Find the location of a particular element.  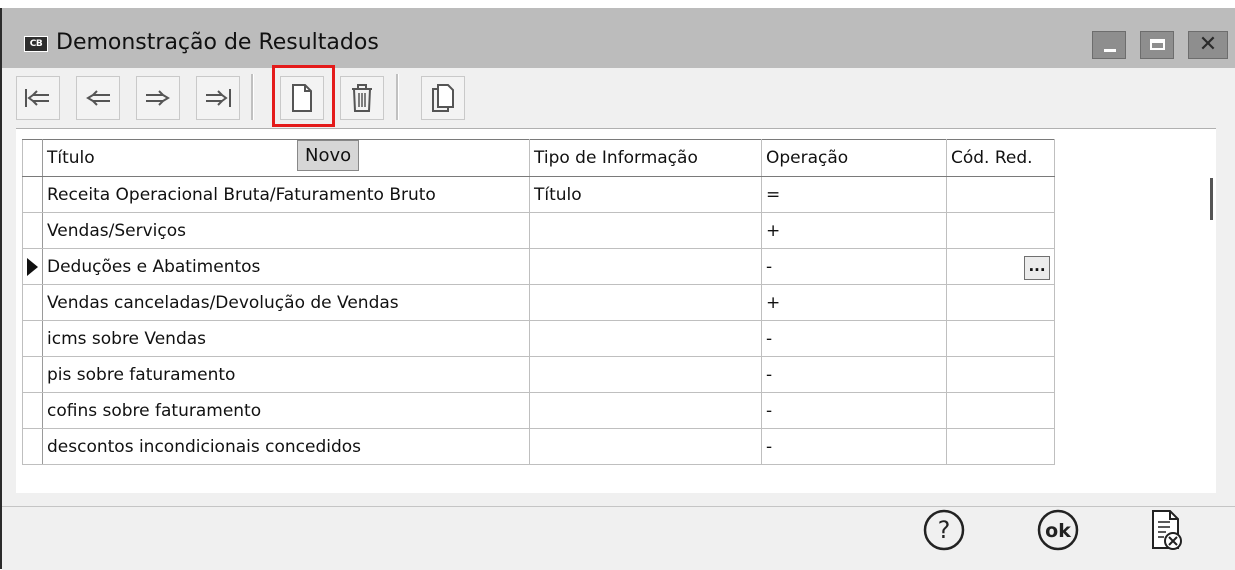

cell-titulo: icms sobre Vendas is located at coordinates (286, 338).